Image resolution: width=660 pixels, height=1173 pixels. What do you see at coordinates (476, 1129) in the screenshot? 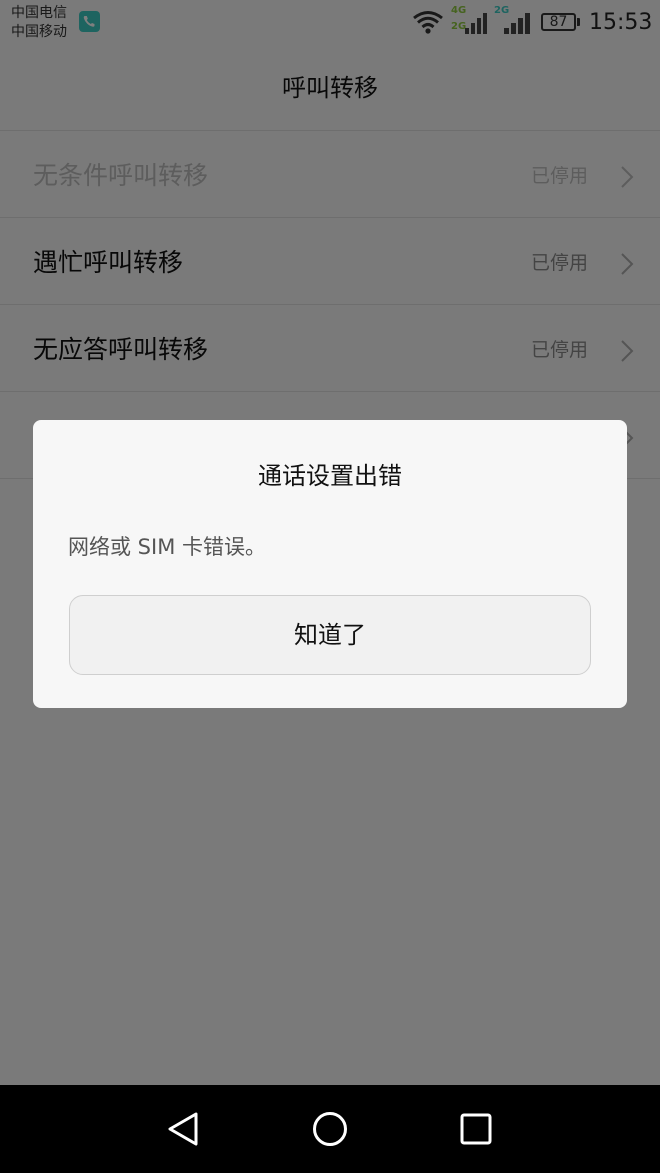
I see `recents-icon` at bounding box center [476, 1129].